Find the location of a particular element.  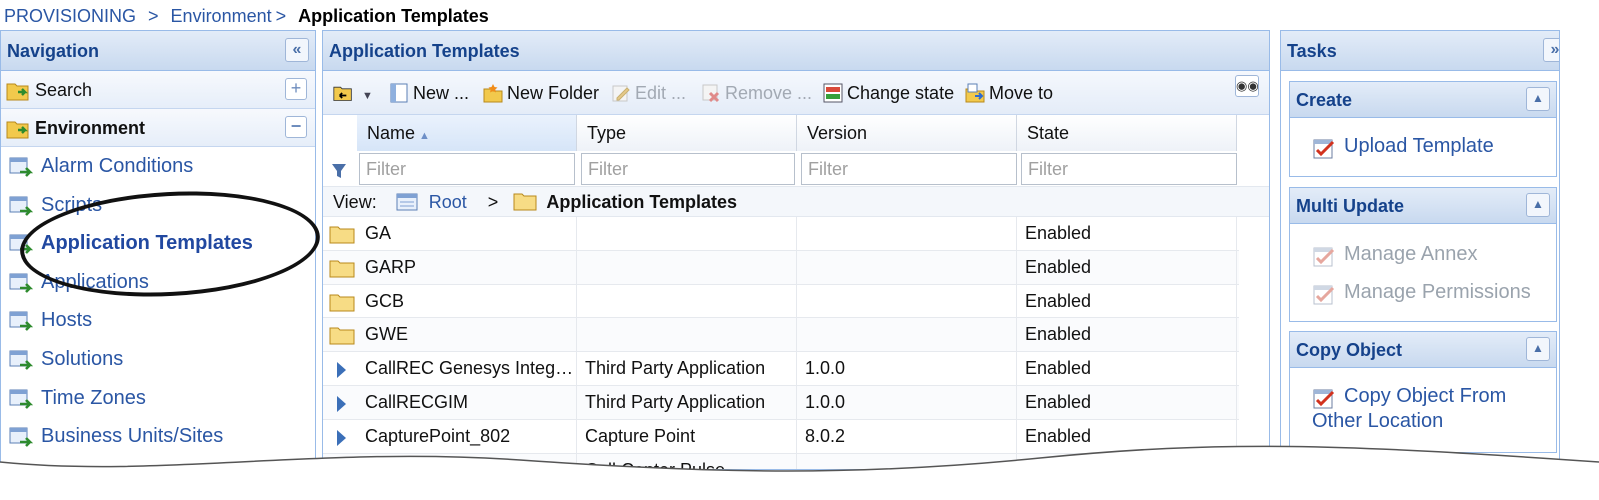

nav-environment-row: Environment − is located at coordinates (158, 128).